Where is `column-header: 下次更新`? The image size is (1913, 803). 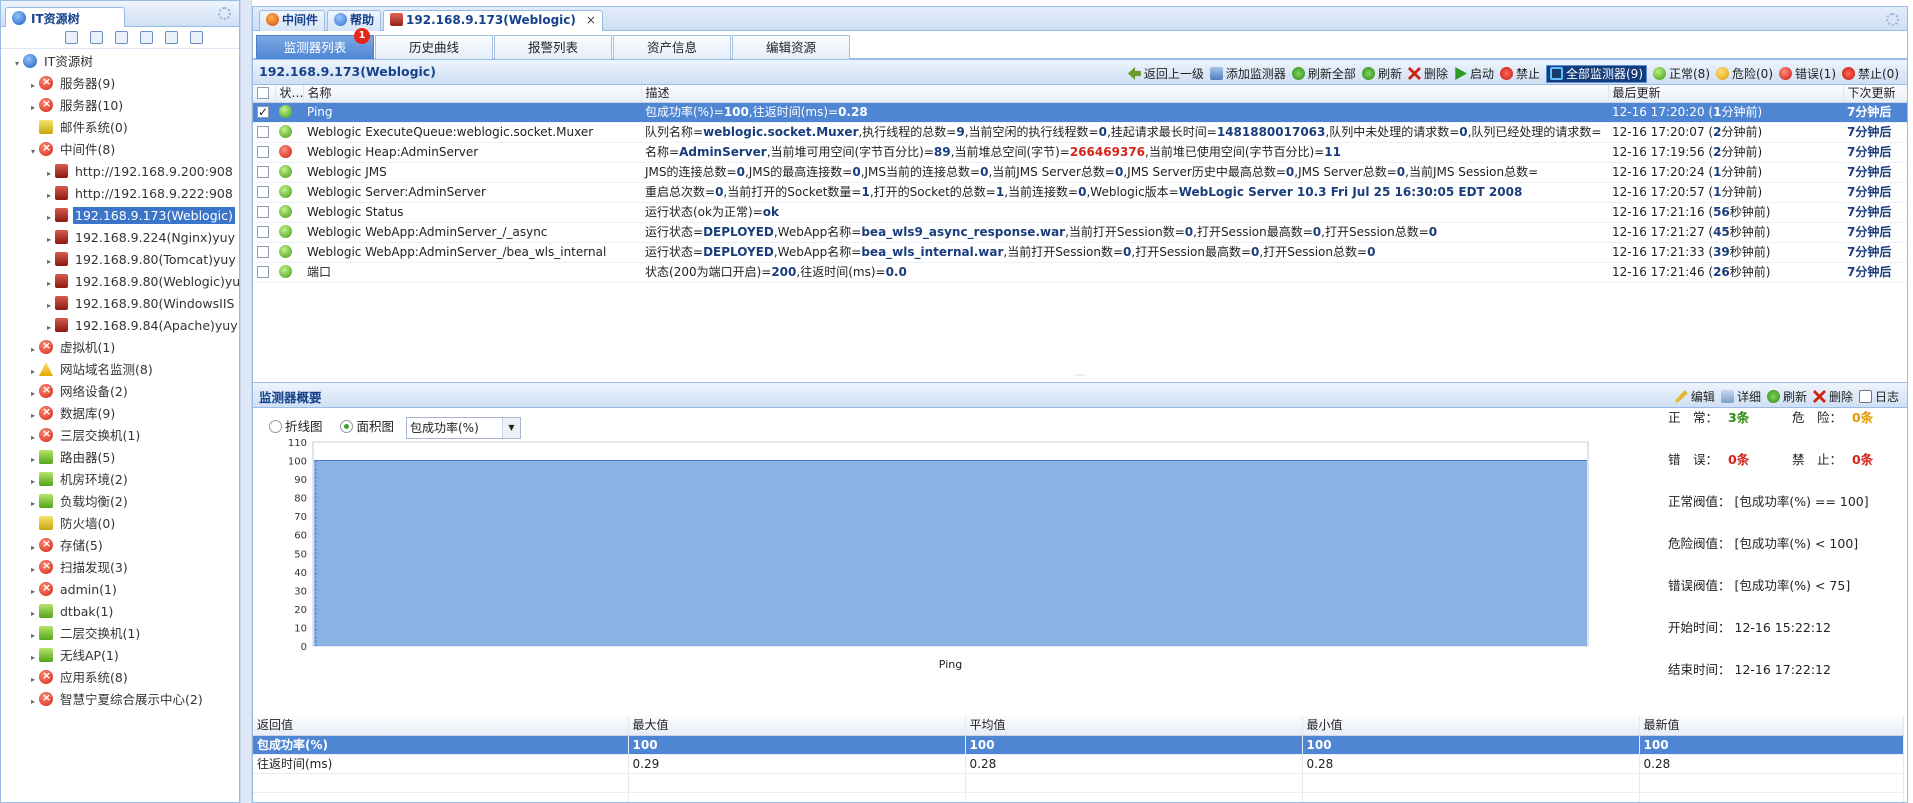
column-header: 下次更新 is located at coordinates (1875, 94).